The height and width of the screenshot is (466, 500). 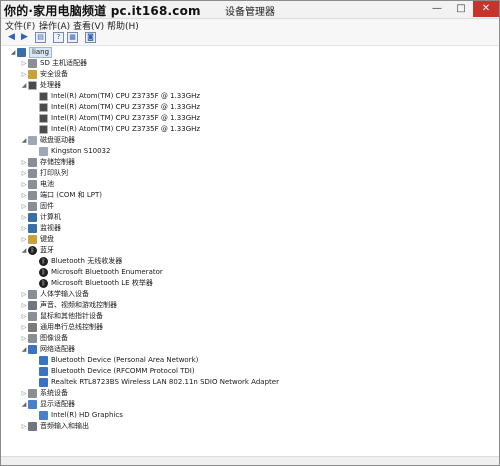 I want to click on network-adapter-icon, so click(x=43, y=360).